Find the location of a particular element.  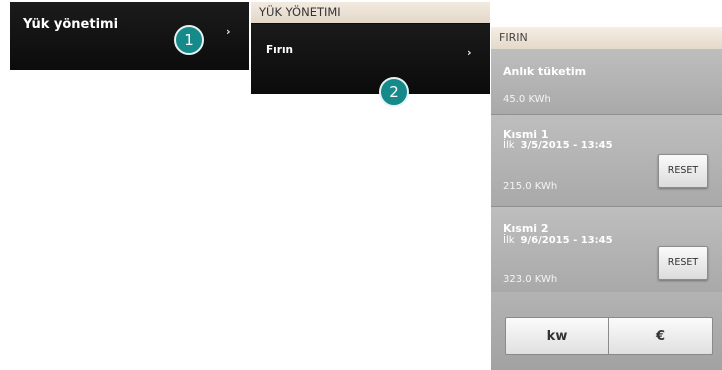

load-management-item-label: Yük yönetimi is located at coordinates (70, 24).